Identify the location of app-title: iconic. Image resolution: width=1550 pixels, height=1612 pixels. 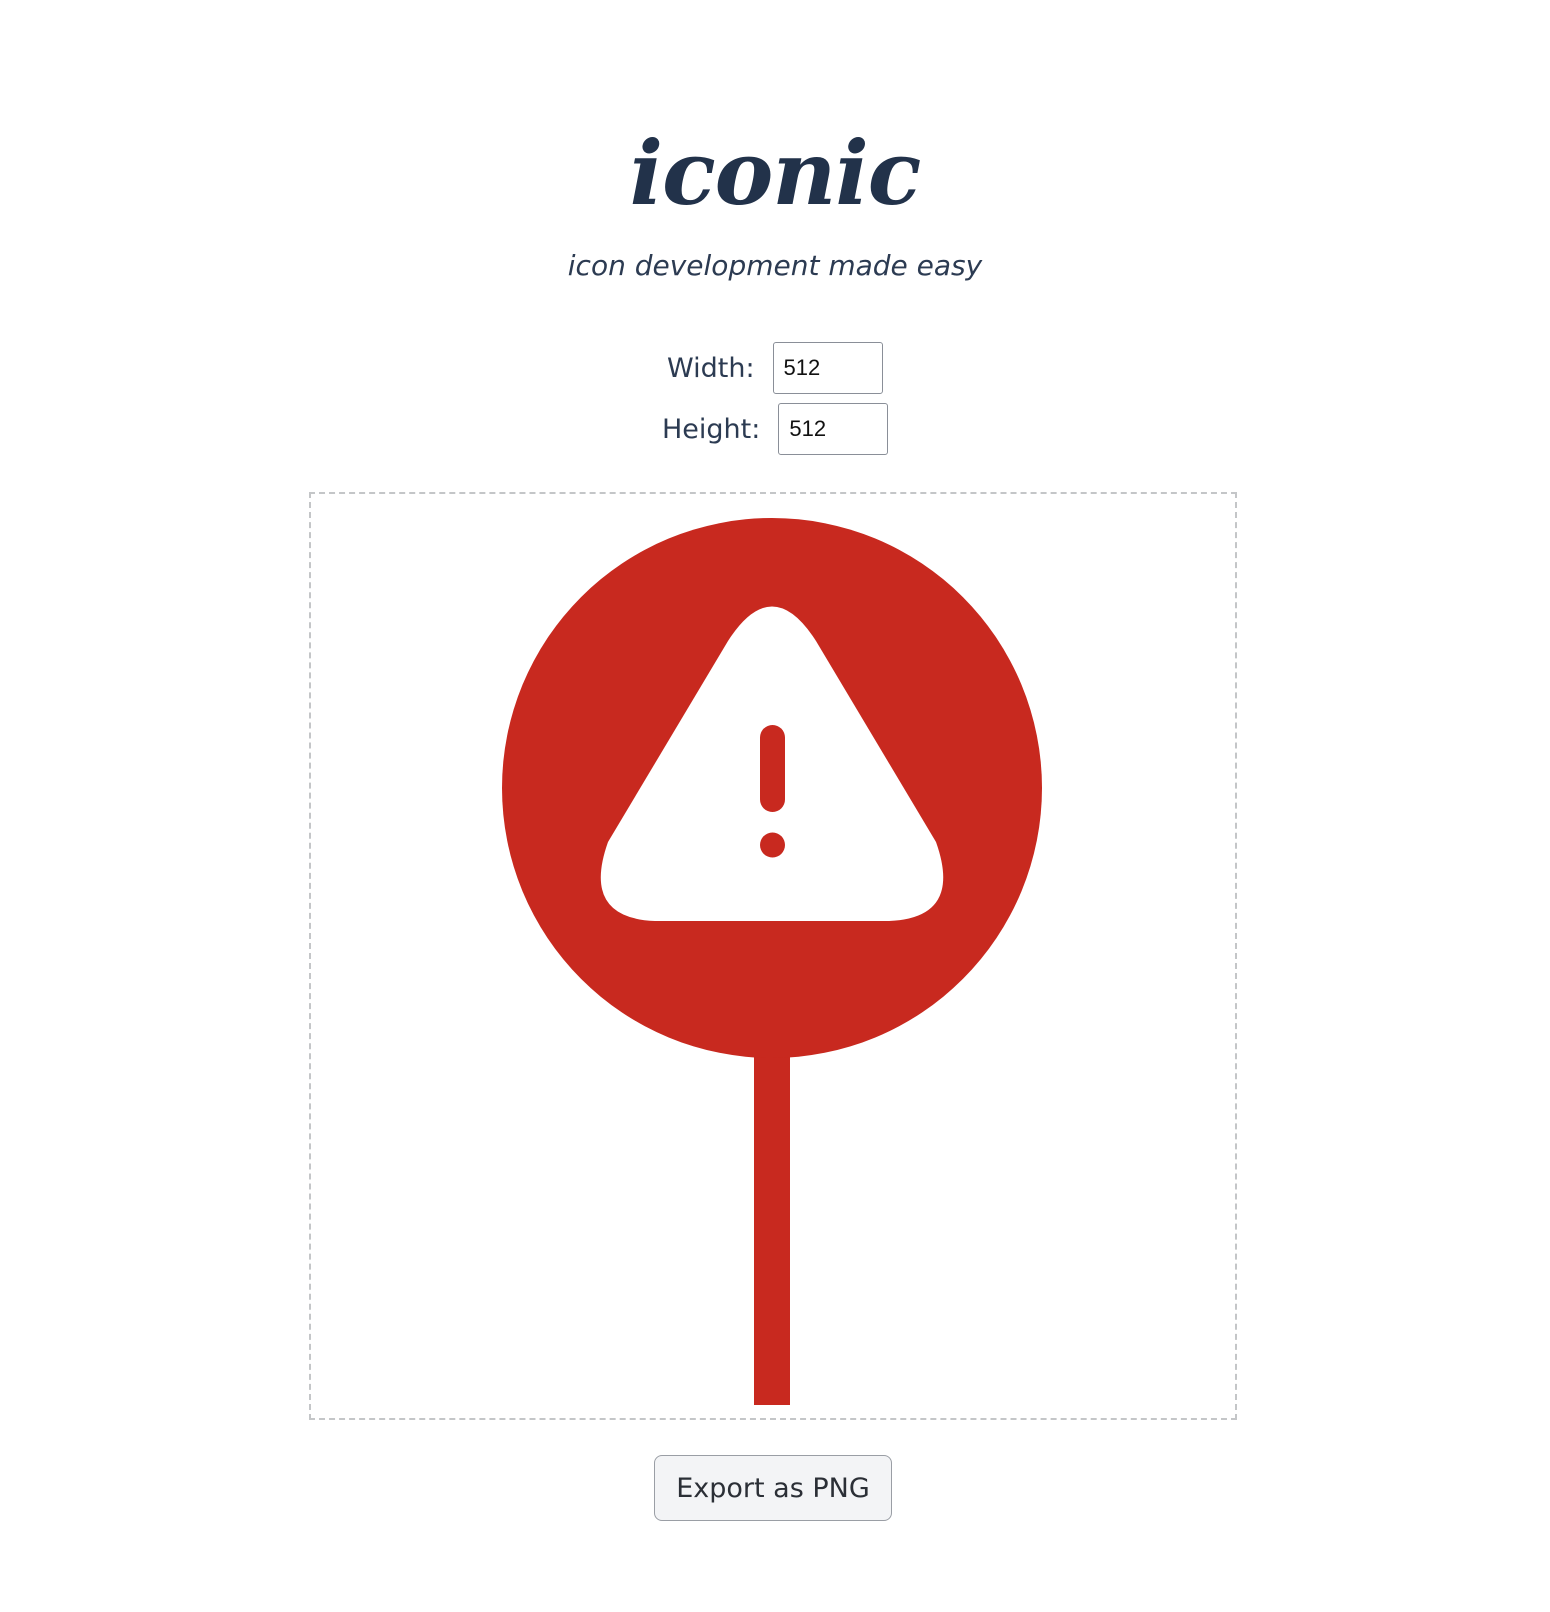
(775, 173).